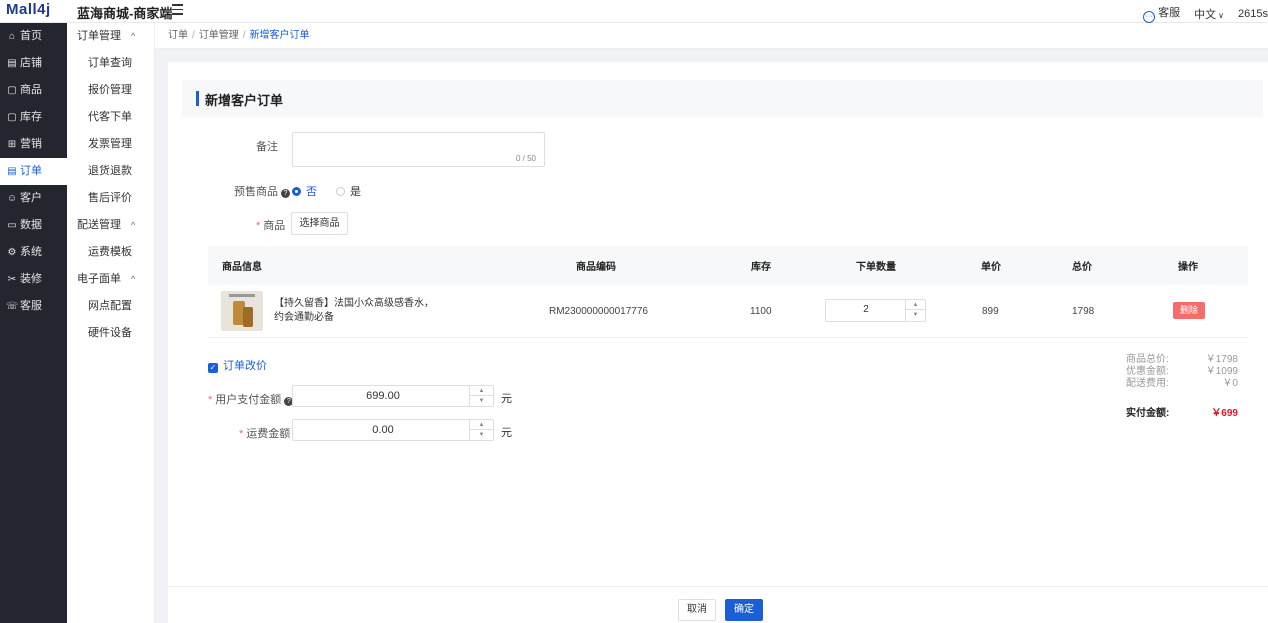 This screenshot has height=623, width=1268. What do you see at coordinates (506, 399) in the screenshot?
I see `pay-unit: 元` at bounding box center [506, 399].